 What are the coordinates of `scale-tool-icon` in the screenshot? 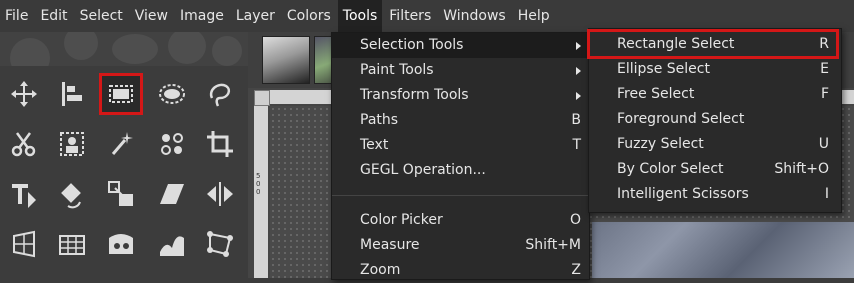 It's located at (120, 193).